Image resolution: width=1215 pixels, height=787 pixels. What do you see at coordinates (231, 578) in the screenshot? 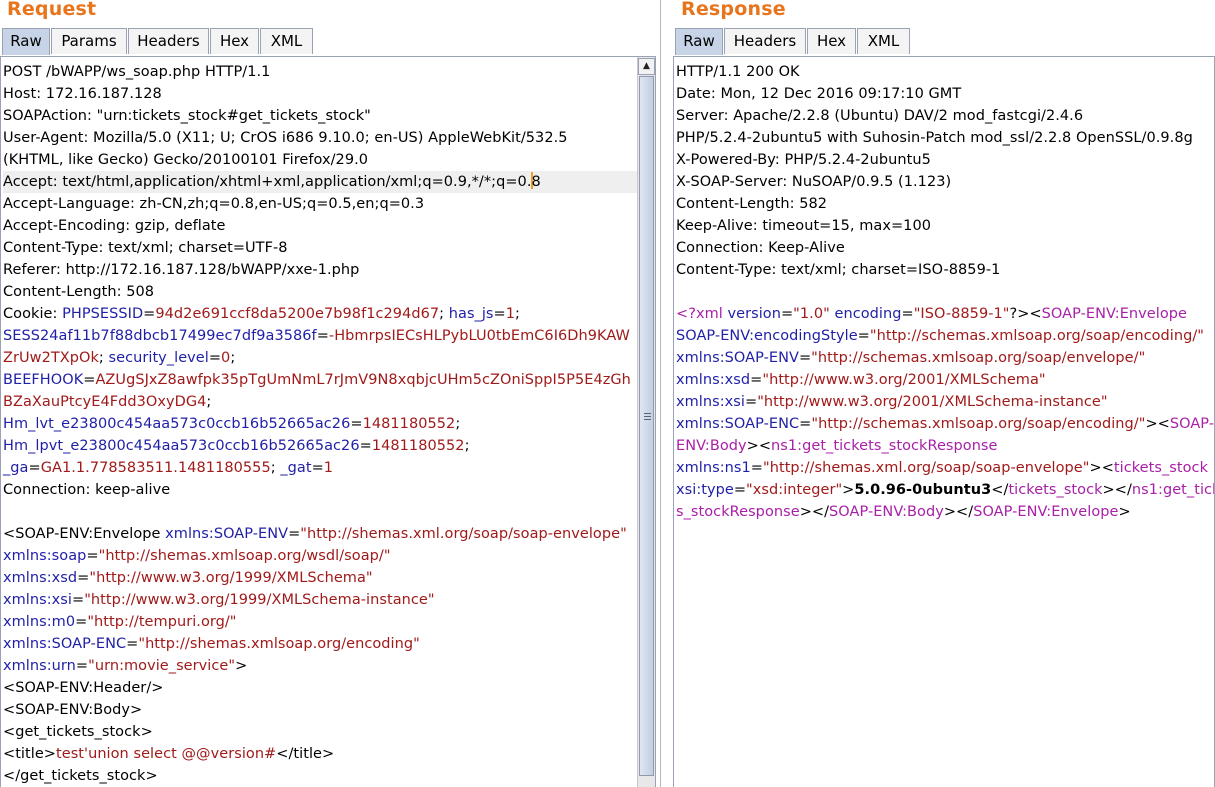
I see `request-token: "http://www.w3.org/1999/XMLSchema"` at bounding box center [231, 578].